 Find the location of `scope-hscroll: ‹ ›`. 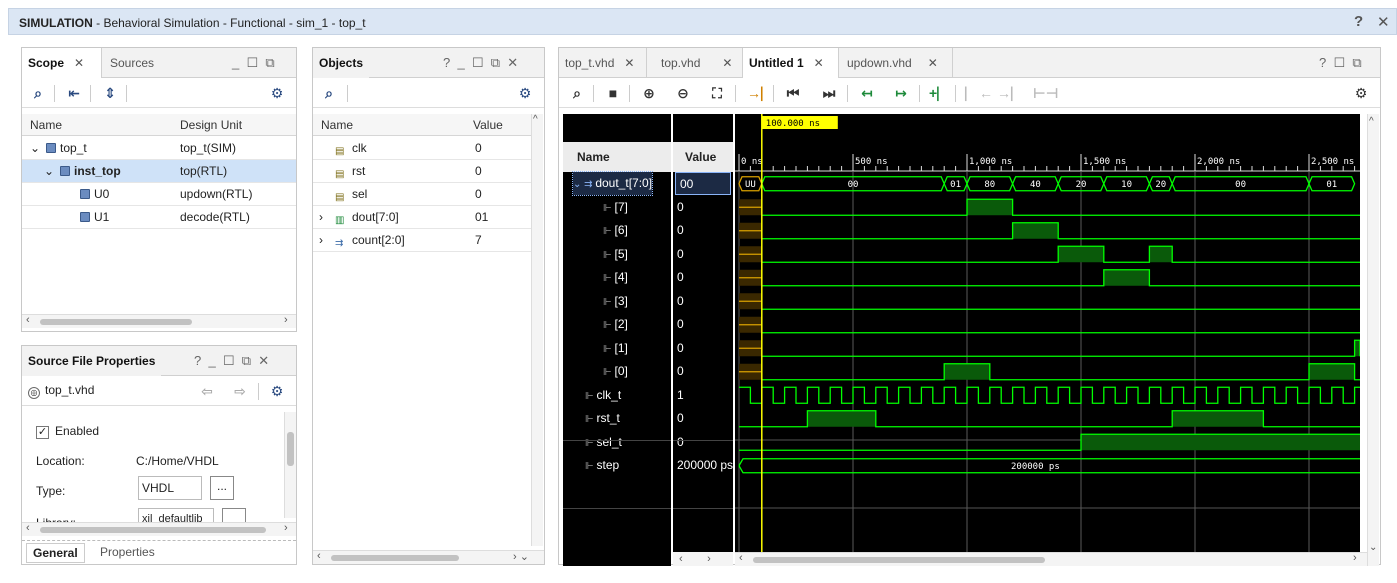

scope-hscroll: ‹ › is located at coordinates (159, 321).